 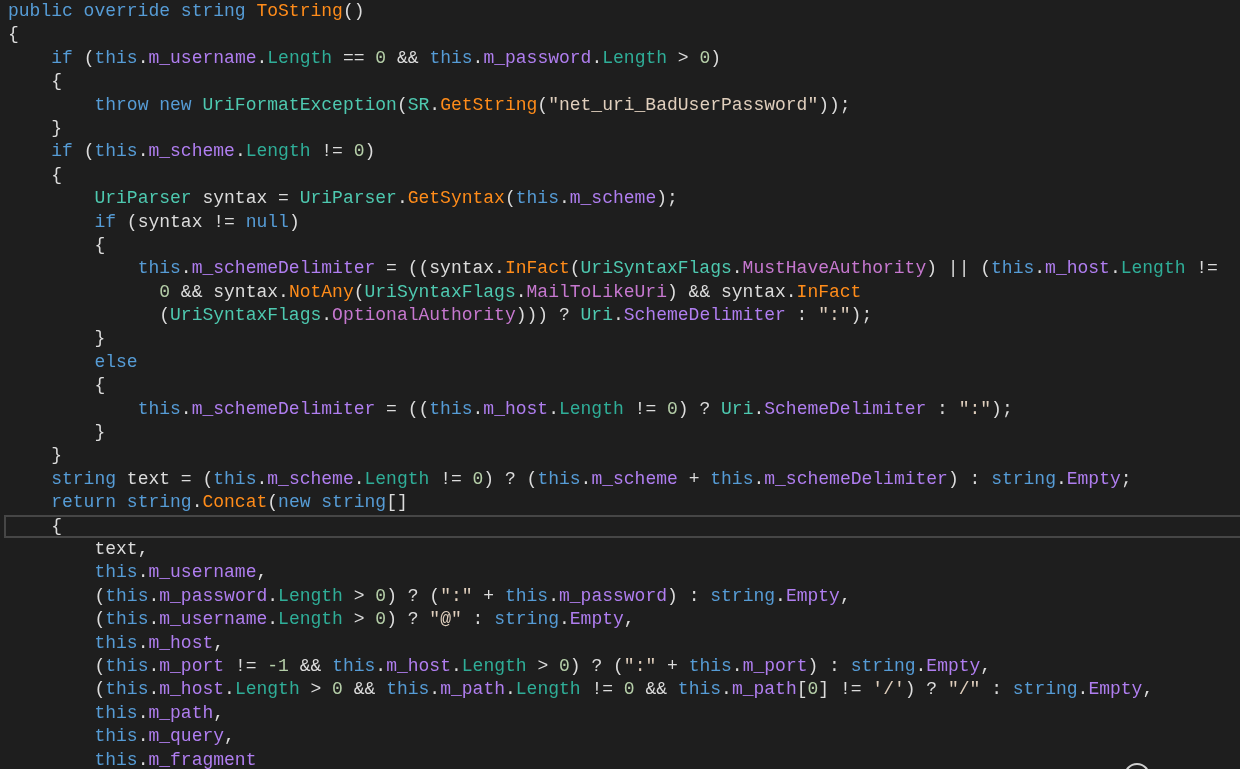 What do you see at coordinates (364, 620) in the screenshot?
I see `code-line: (this.m_username.Length > 0) ? "@" : string.Empty,` at bounding box center [364, 620].